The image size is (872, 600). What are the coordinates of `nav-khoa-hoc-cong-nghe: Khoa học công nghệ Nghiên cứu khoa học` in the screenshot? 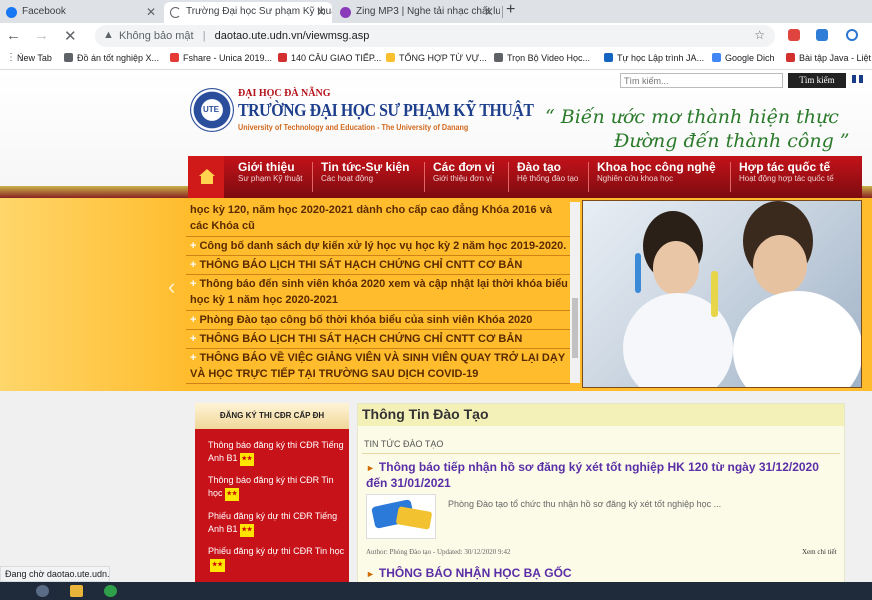 It's located at (656, 171).